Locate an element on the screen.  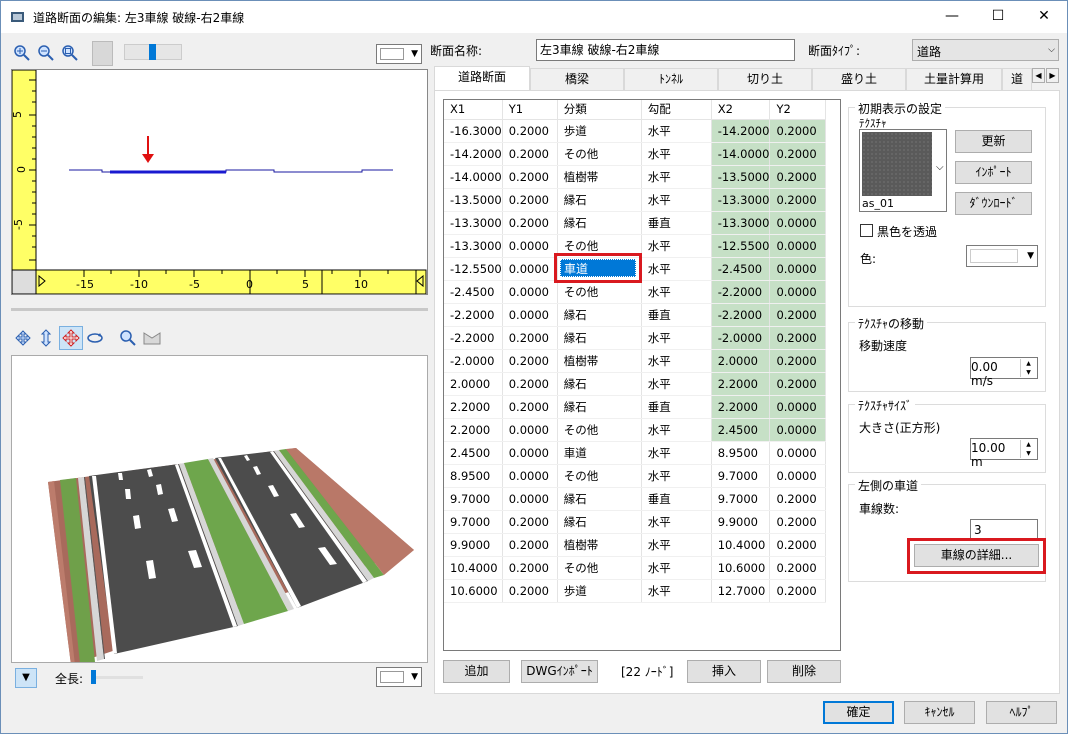
table-cell: -2.0000 is located at coordinates (473, 361).